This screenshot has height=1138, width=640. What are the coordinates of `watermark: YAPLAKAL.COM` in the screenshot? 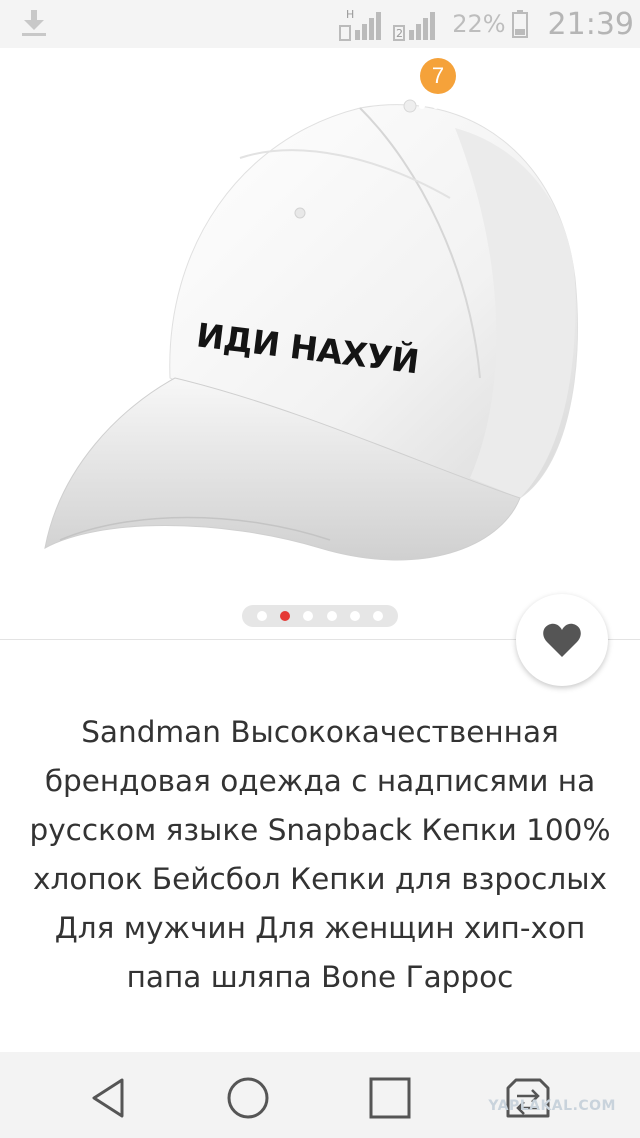 It's located at (552, 1106).